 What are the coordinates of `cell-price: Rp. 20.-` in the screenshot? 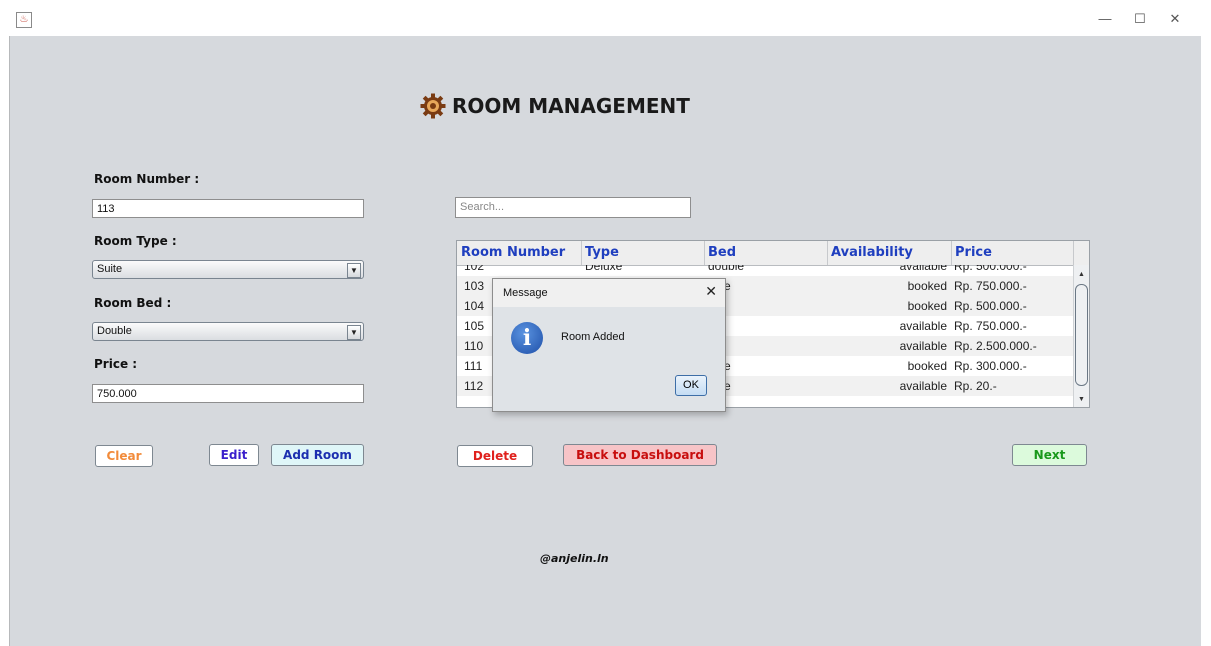 It's located at (975, 386).